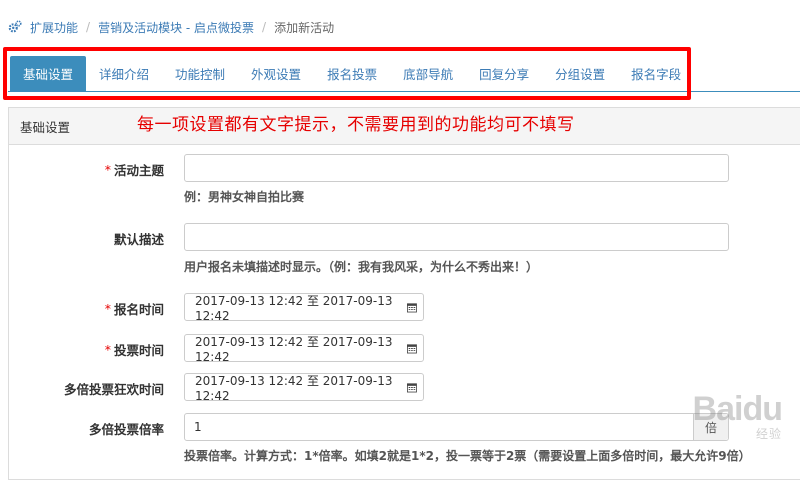  What do you see at coordinates (304, 27) in the screenshot?
I see `breadcrumb-current: 添加新活动` at bounding box center [304, 27].